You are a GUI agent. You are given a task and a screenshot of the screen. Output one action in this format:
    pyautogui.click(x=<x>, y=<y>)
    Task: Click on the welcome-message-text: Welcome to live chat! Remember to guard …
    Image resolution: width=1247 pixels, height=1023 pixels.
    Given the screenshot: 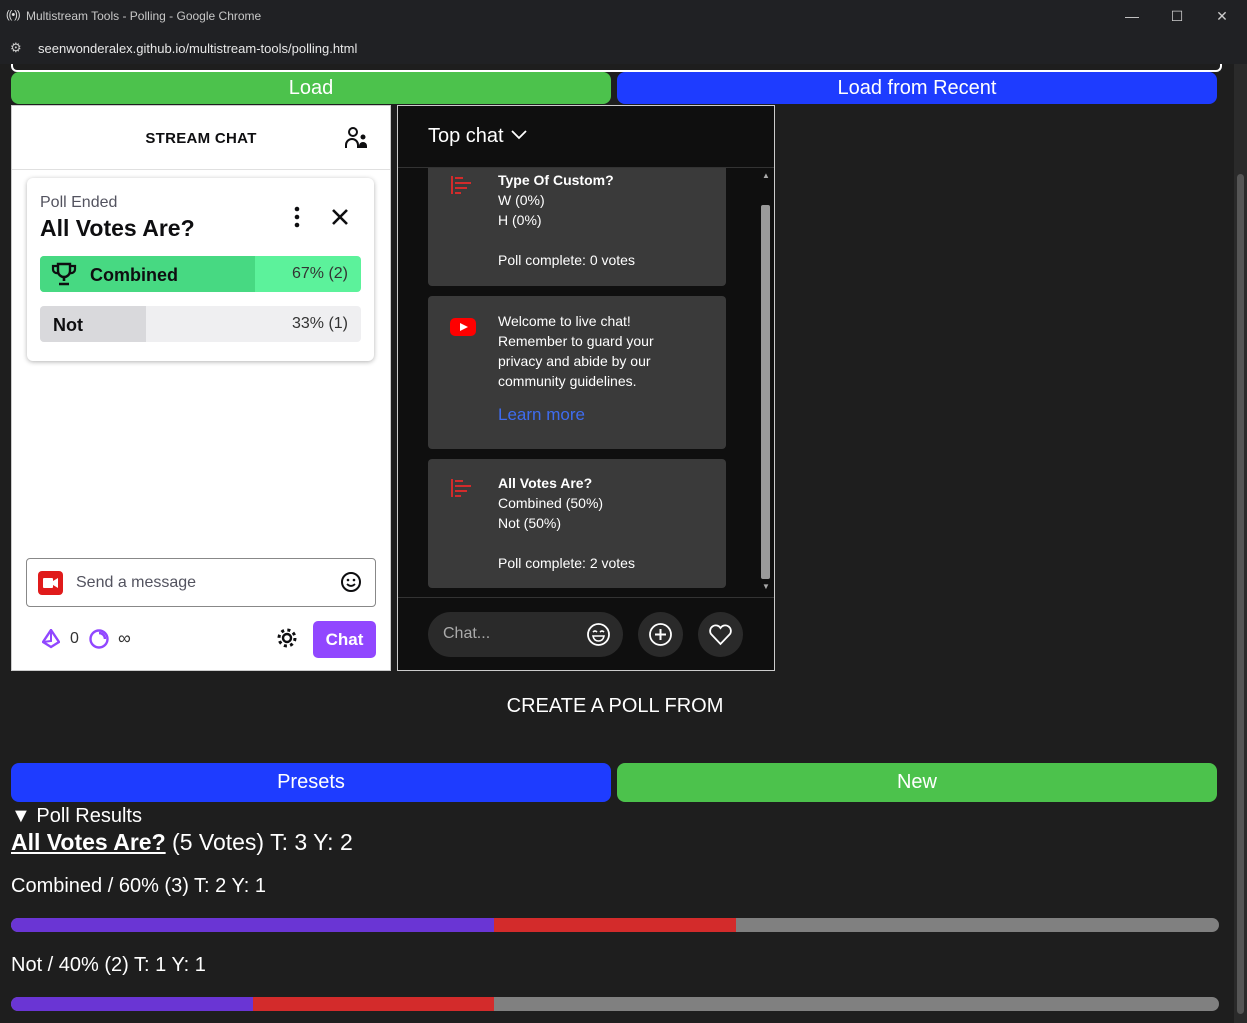 What is the action you would take?
    pyautogui.click(x=576, y=368)
    